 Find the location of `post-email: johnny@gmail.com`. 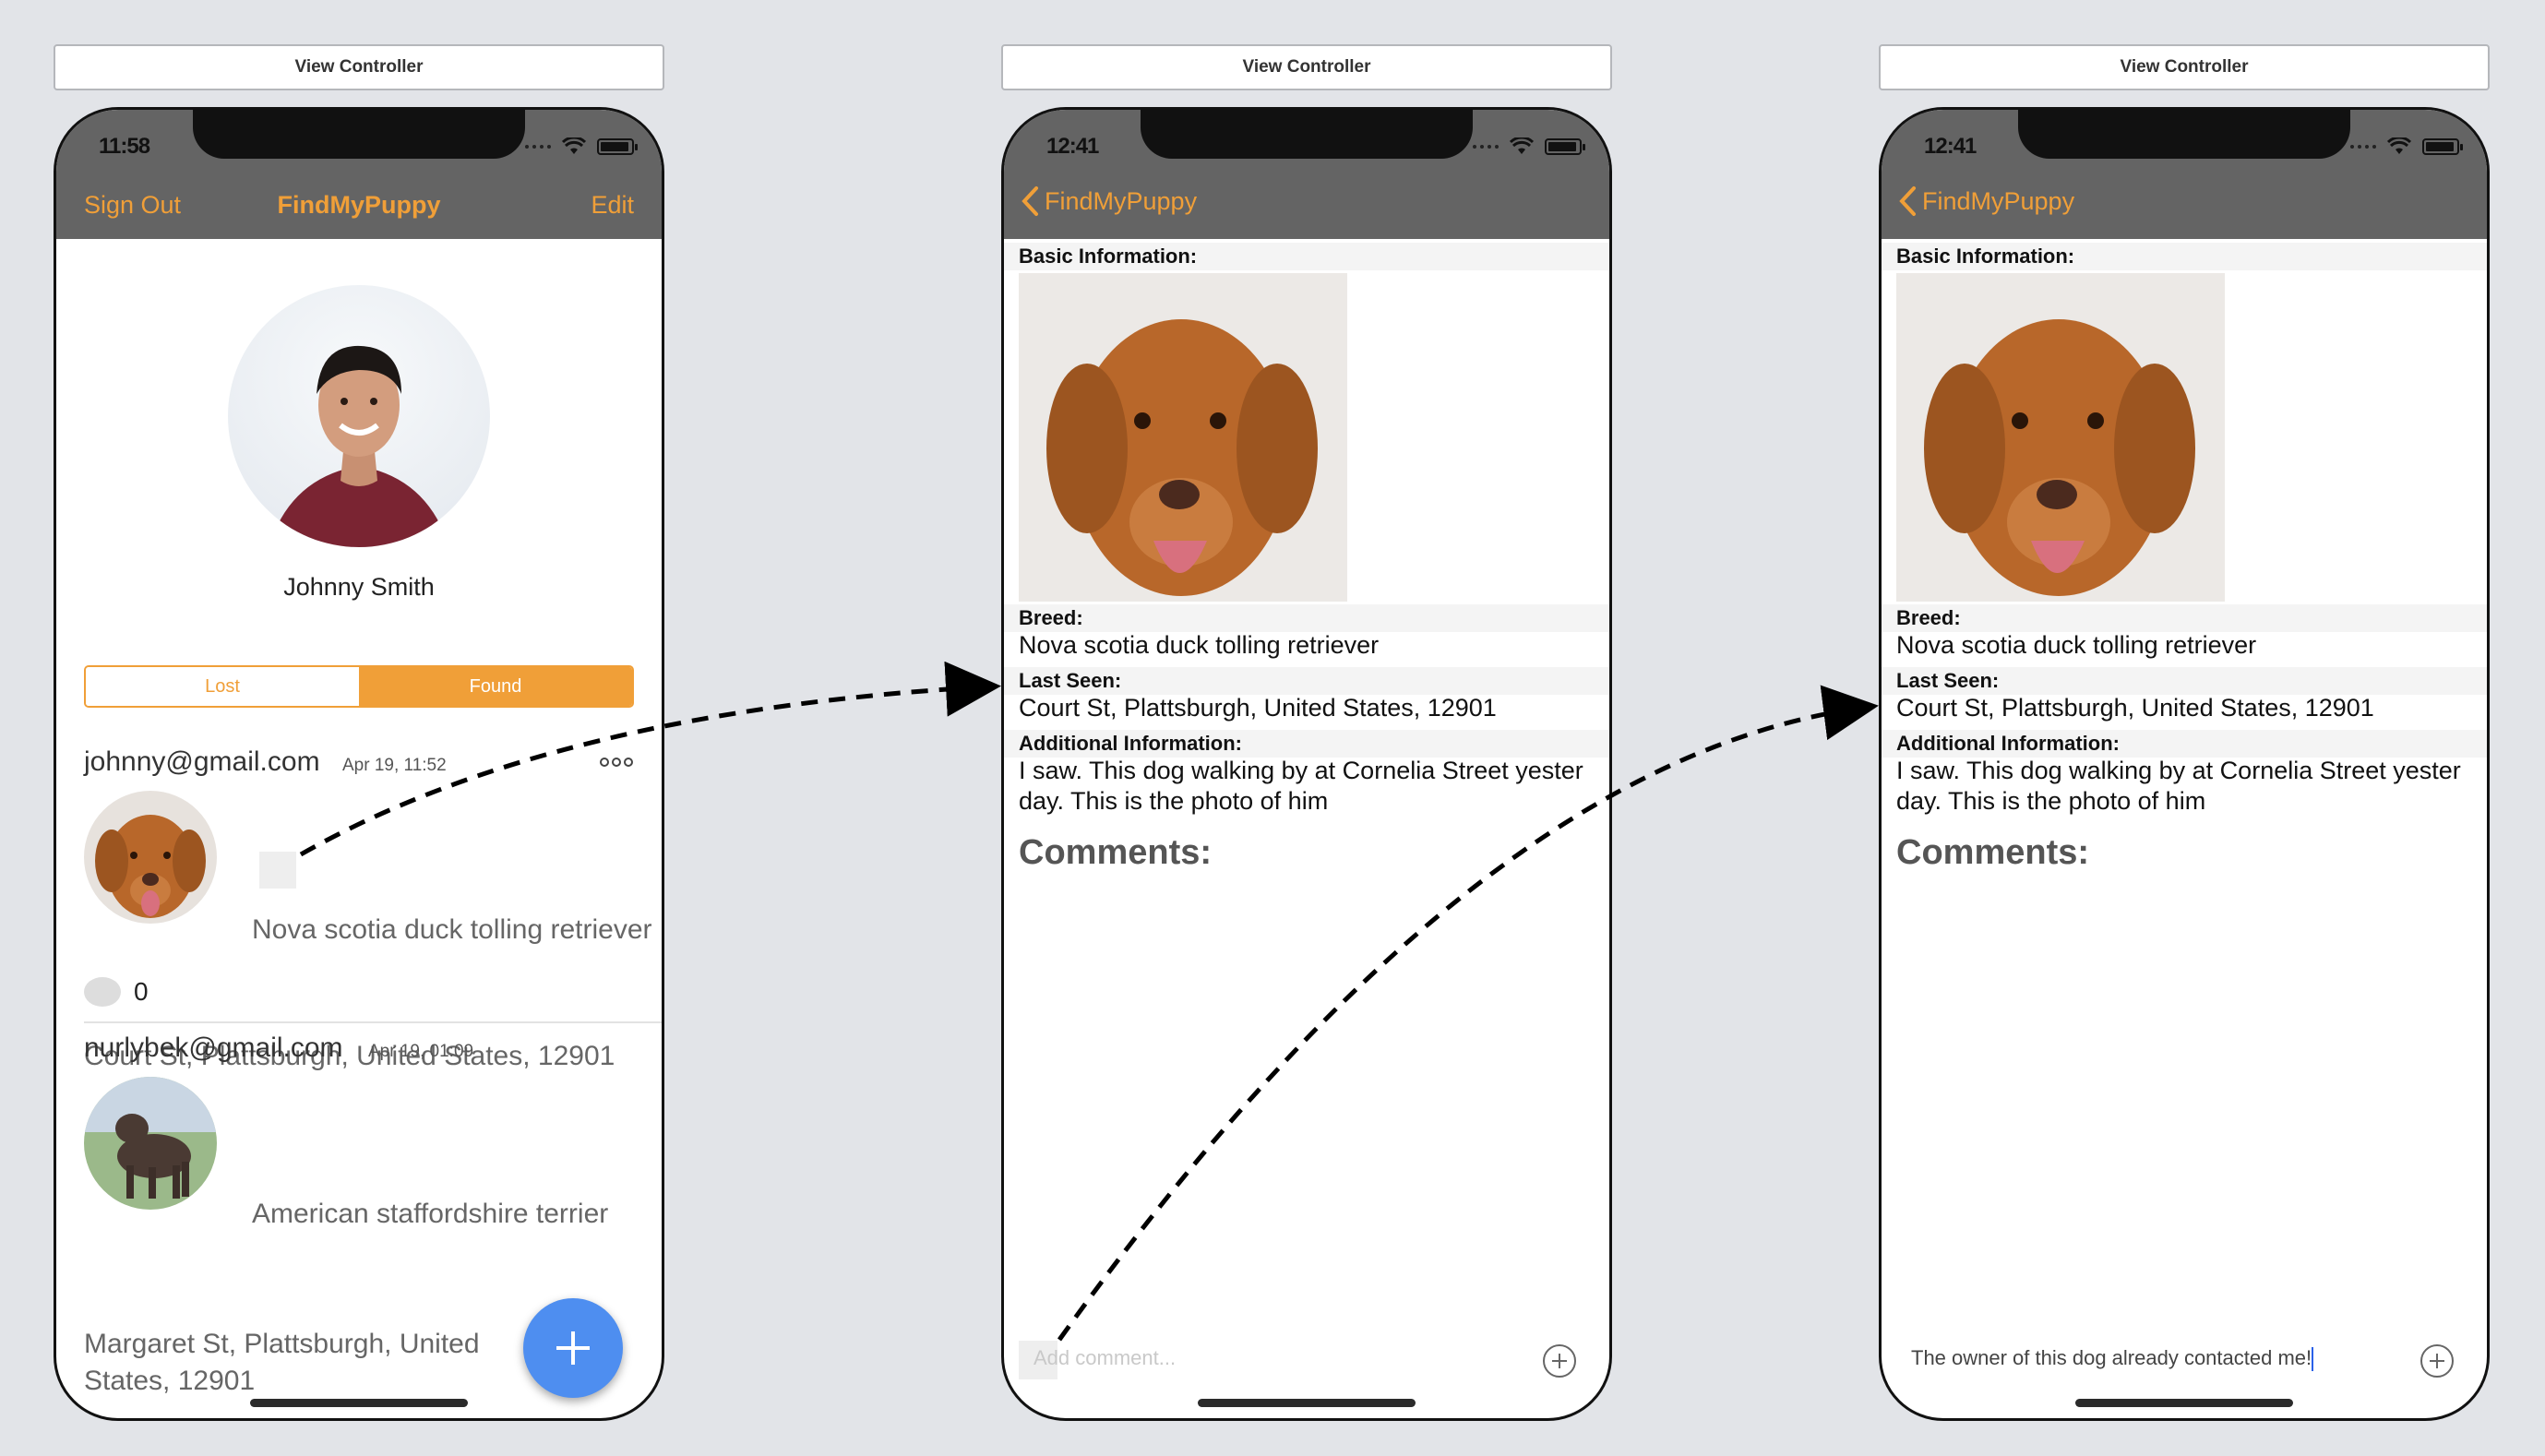

post-email: johnny@gmail.com is located at coordinates (202, 761).